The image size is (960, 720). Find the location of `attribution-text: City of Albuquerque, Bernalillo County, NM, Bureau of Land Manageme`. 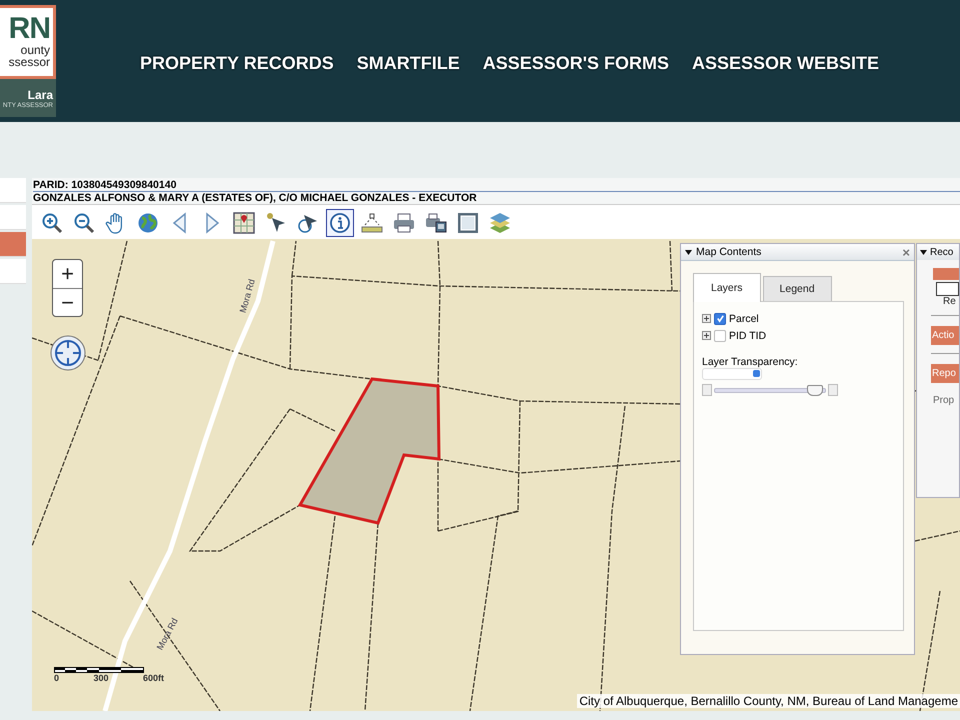

attribution-text: City of Albuquerque, Bernalillo County, NM, Bureau of Land Manageme is located at coordinates (768, 701).